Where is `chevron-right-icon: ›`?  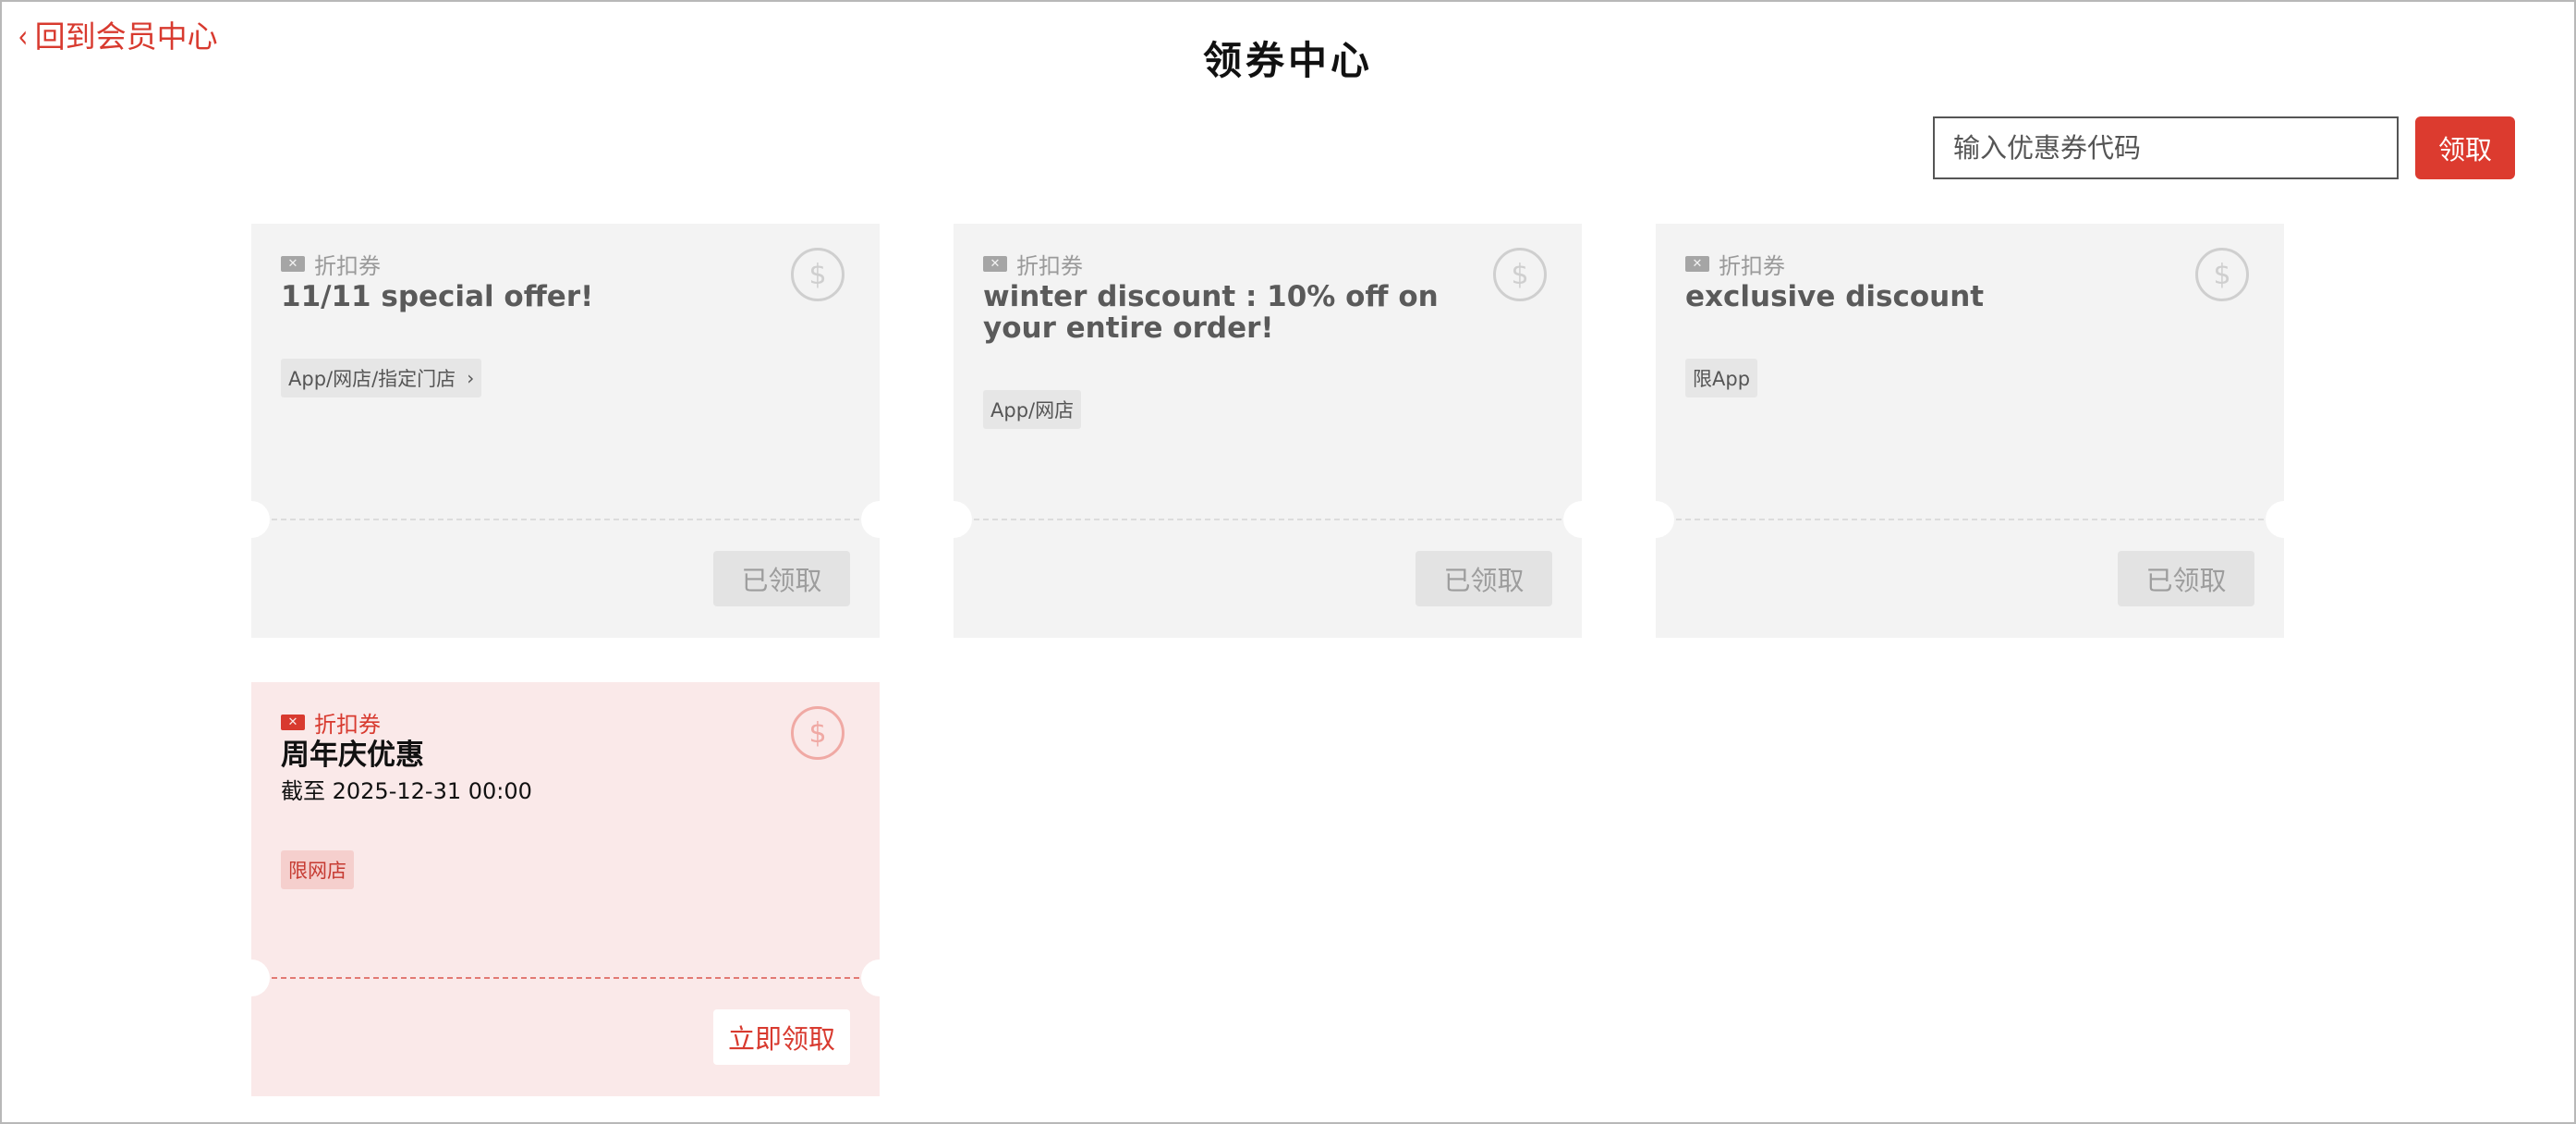 chevron-right-icon: › is located at coordinates (471, 378).